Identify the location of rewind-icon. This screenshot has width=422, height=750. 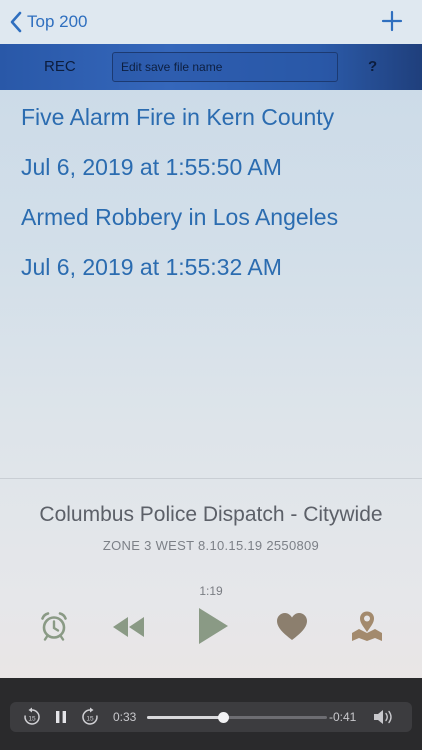
(128, 627).